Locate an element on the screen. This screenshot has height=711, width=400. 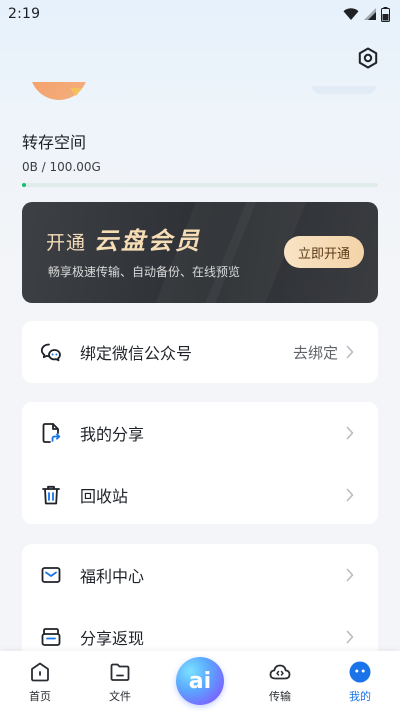
vip-title-brand: 云盘会员 is located at coordinates (148, 241).